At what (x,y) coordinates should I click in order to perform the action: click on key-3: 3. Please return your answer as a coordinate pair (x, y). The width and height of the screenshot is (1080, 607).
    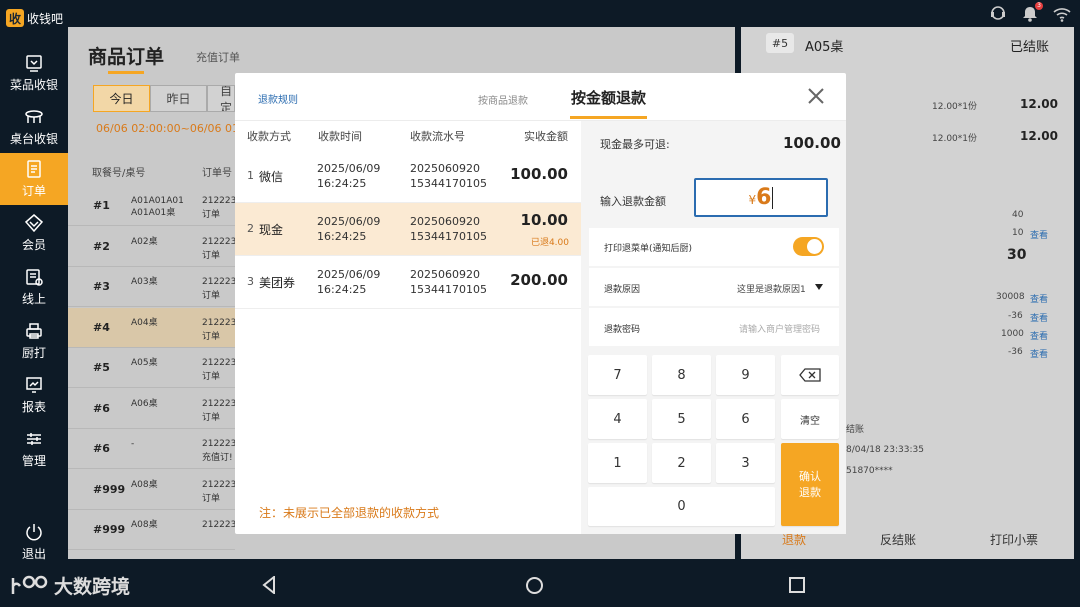
    Looking at the image, I should click on (745, 463).